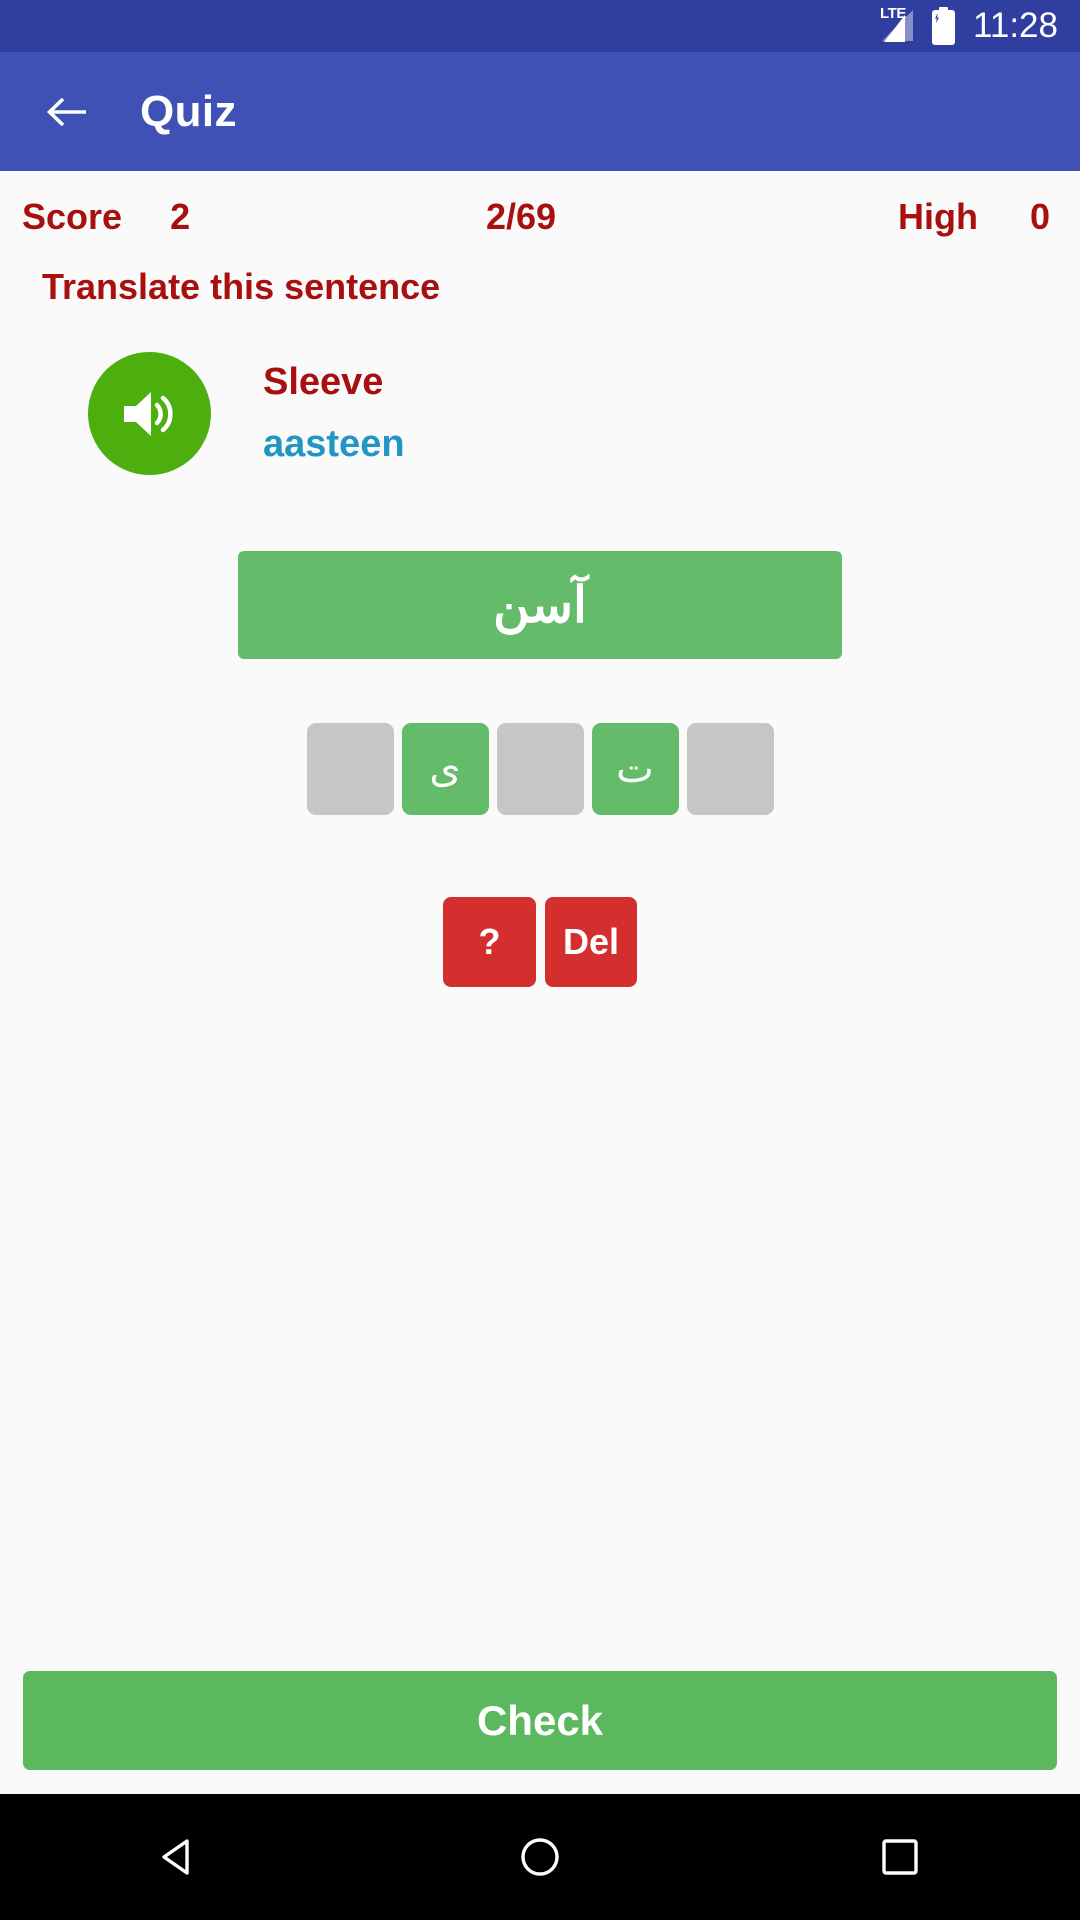 The width and height of the screenshot is (1080, 1920). I want to click on nav-home-circle-icon, so click(540, 1857).